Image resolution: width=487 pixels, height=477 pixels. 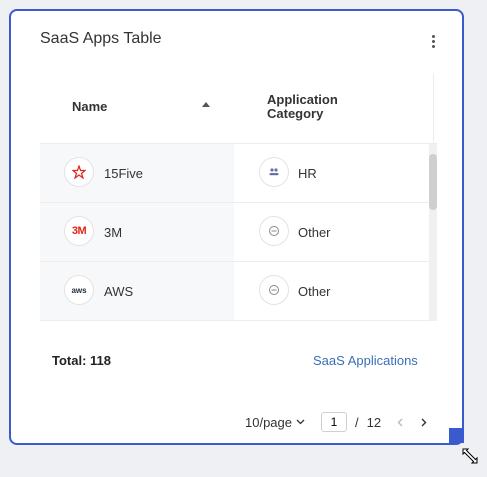 I want to click on name-cell: 3M 3M, so click(x=137, y=232).